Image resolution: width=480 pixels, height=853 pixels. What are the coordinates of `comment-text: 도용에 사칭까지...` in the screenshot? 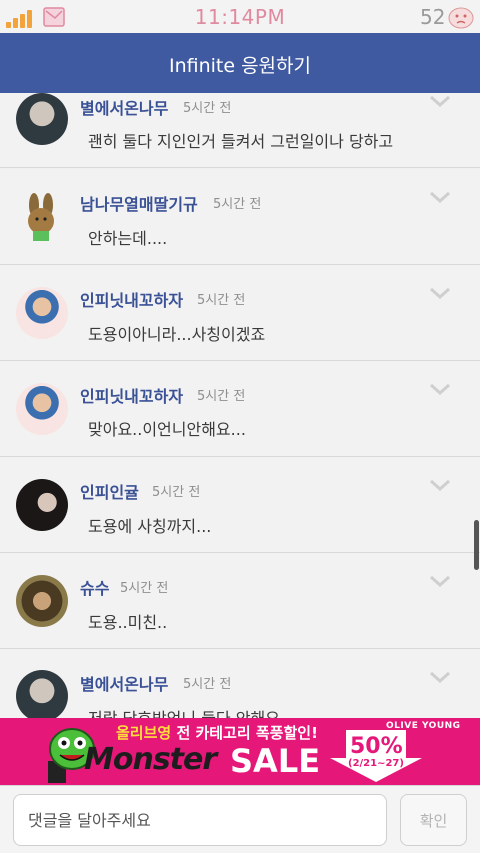 It's located at (150, 526).